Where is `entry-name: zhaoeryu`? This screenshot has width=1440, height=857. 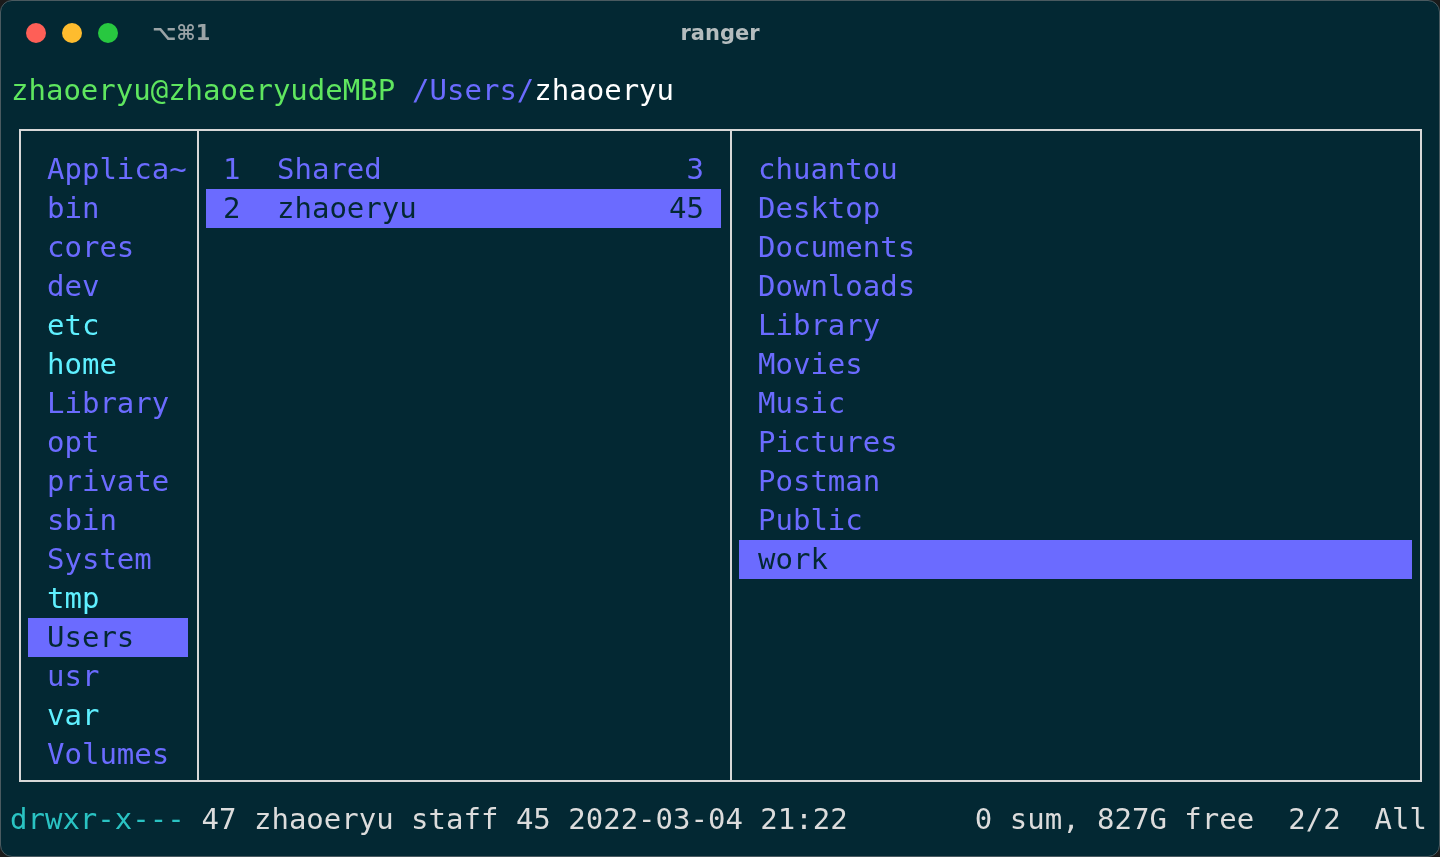 entry-name: zhaoeryu is located at coordinates (347, 208).